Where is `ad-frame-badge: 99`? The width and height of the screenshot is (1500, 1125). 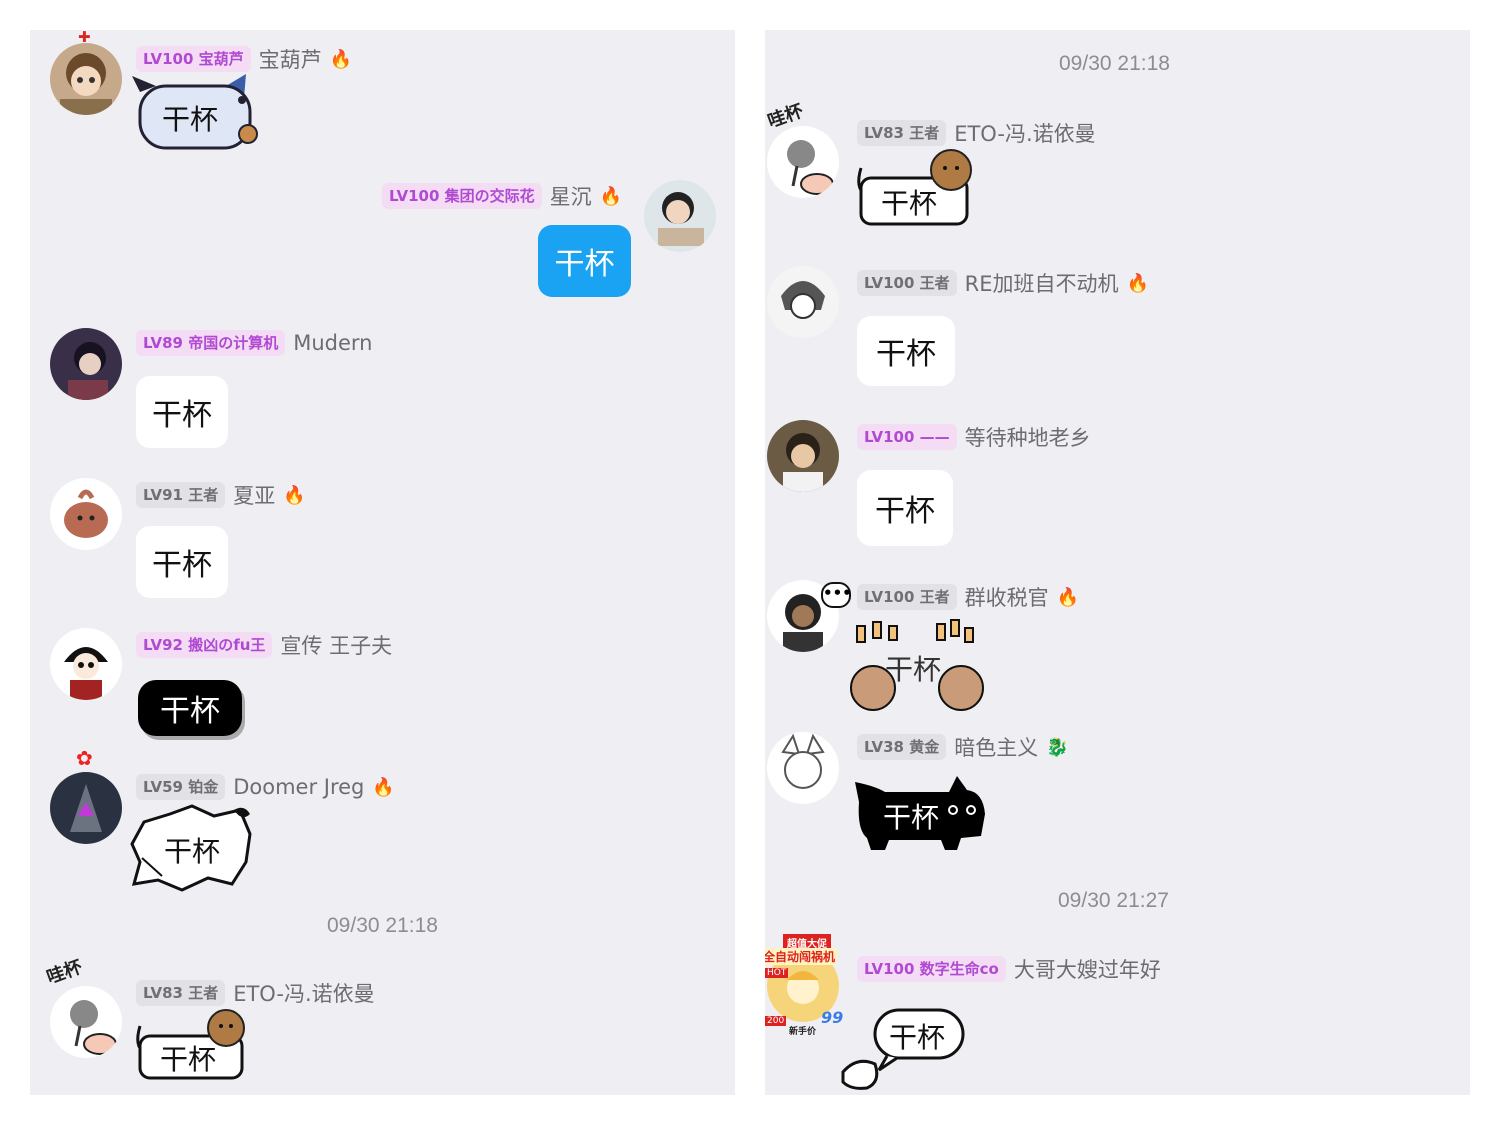
ad-frame-badge: 99 is located at coordinates (832, 1017).